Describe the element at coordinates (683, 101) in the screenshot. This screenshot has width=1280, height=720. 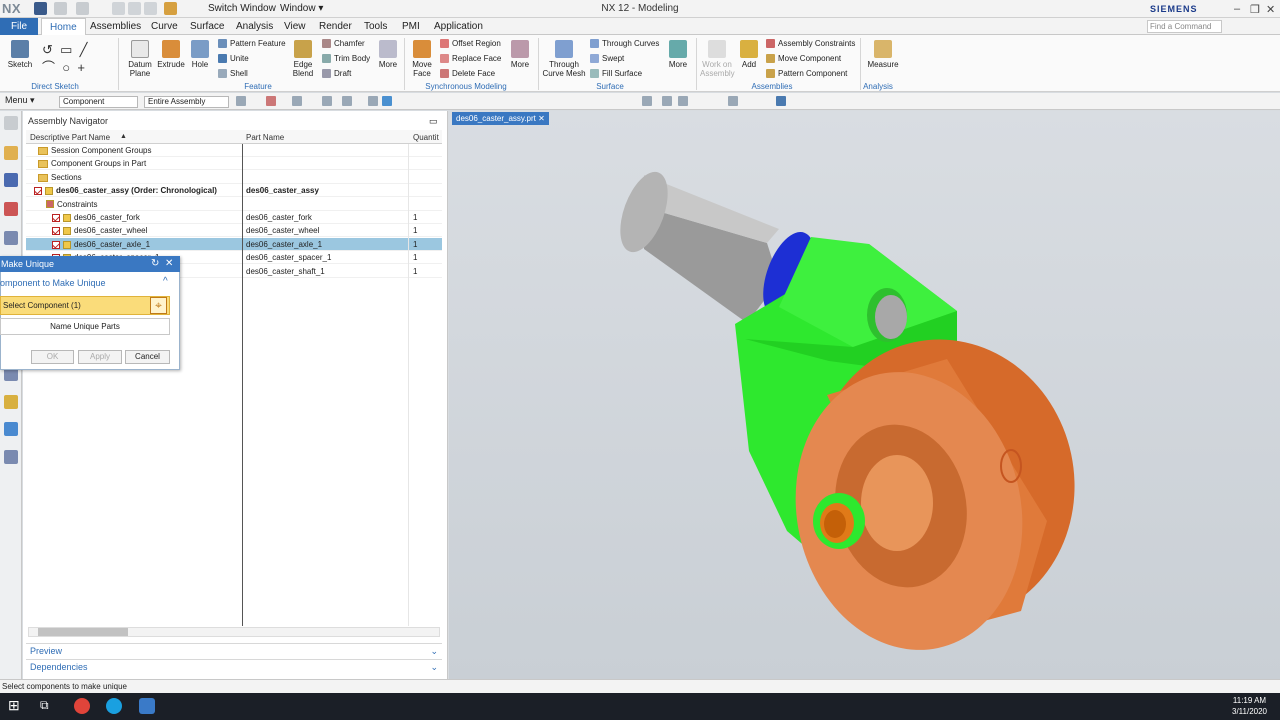
I see `rotate-icon` at that location.